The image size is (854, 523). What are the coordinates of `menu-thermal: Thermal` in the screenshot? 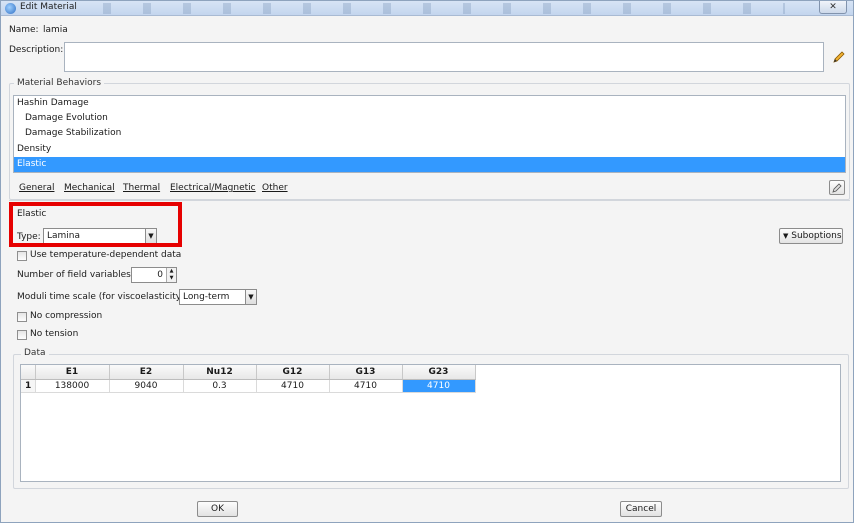 It's located at (141, 188).